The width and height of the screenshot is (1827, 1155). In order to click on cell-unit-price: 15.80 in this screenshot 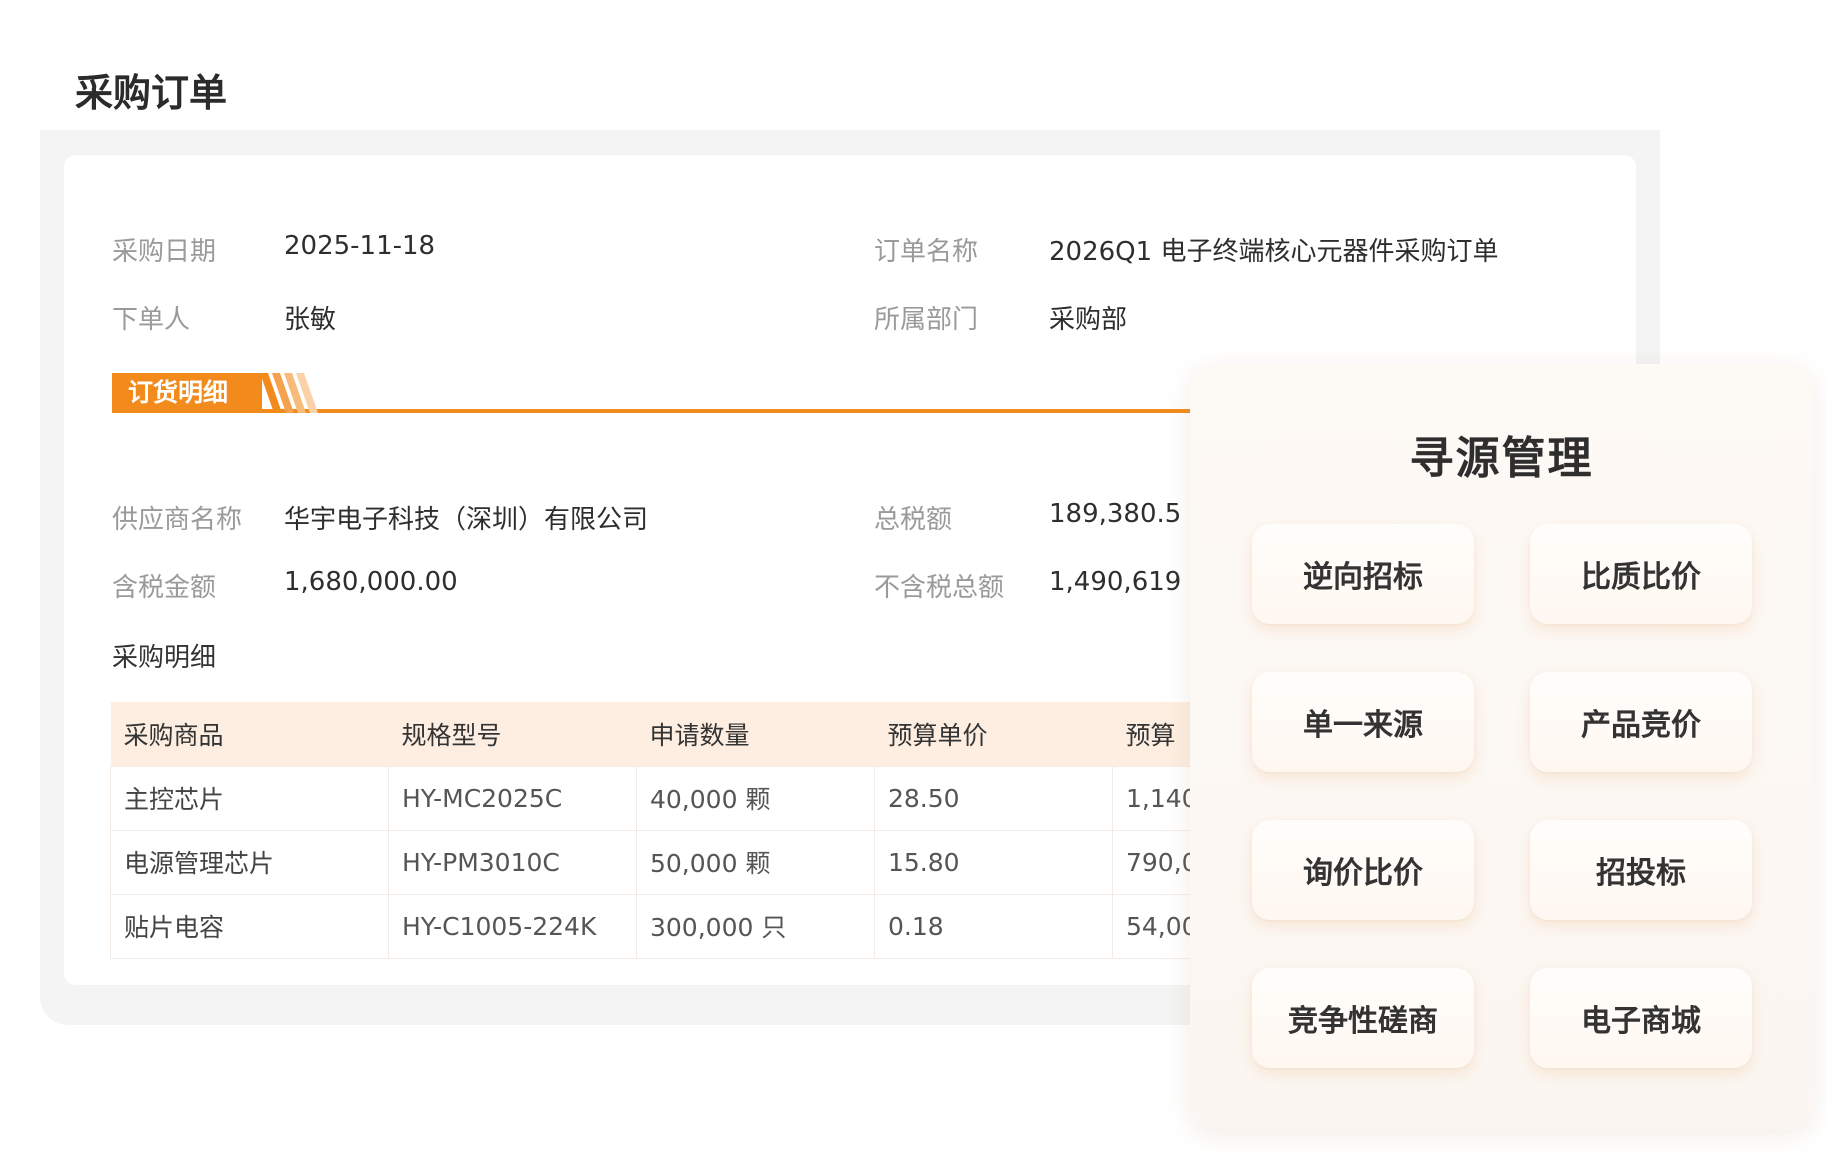, I will do `click(993, 862)`.